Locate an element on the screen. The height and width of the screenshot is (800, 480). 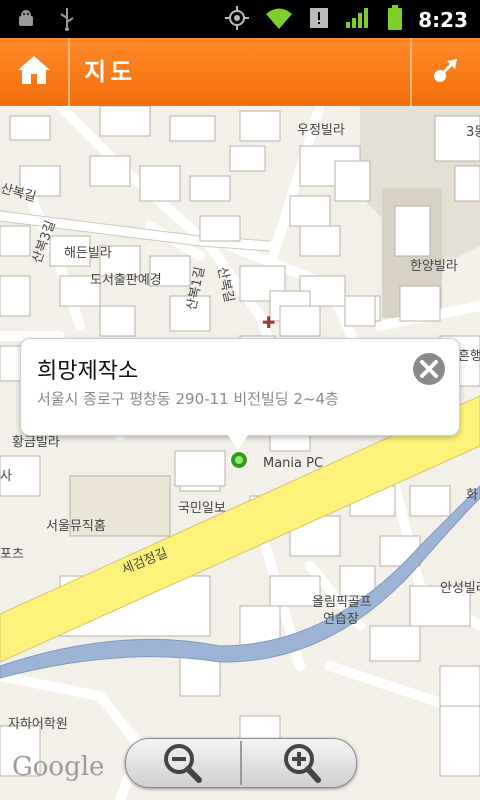
app-bar: 지도 is located at coordinates (240, 72).